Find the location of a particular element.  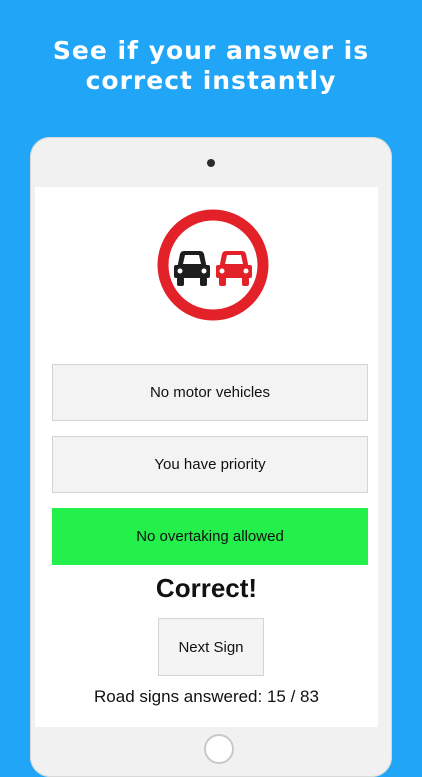

headline-line-2: correct instantly is located at coordinates (211, 80).